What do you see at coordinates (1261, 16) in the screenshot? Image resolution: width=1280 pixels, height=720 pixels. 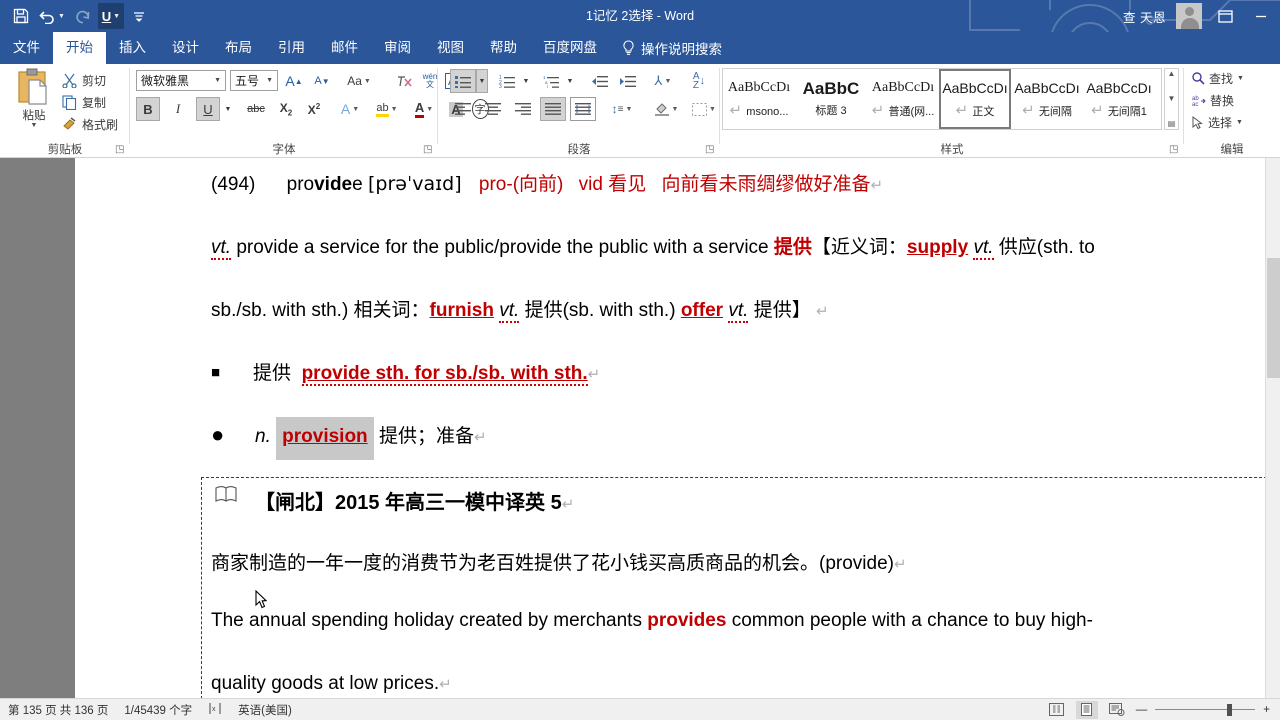 I see `minimize-button` at bounding box center [1261, 16].